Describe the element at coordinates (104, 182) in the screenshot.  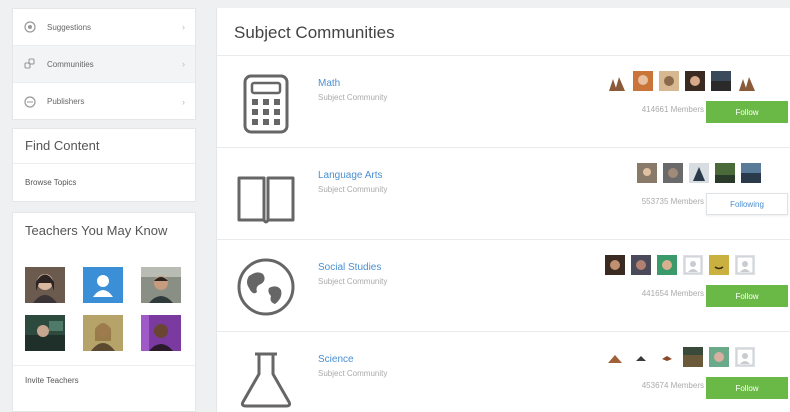
I see `browse-topics-link: Browse Topics` at that location.